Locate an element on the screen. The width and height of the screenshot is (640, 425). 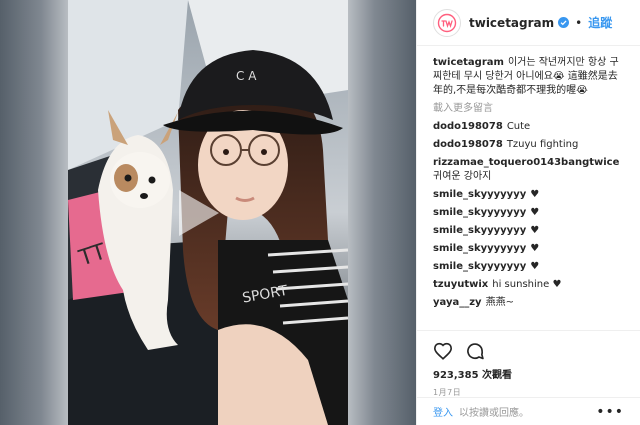
avatar is located at coordinates (447, 22).